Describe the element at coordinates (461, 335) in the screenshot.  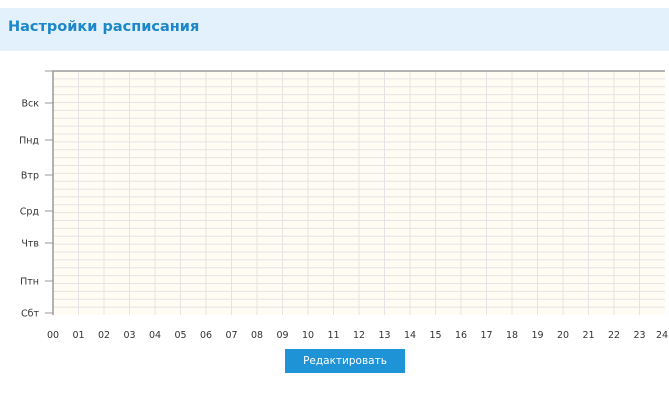
I see `hour-label: 16` at that location.